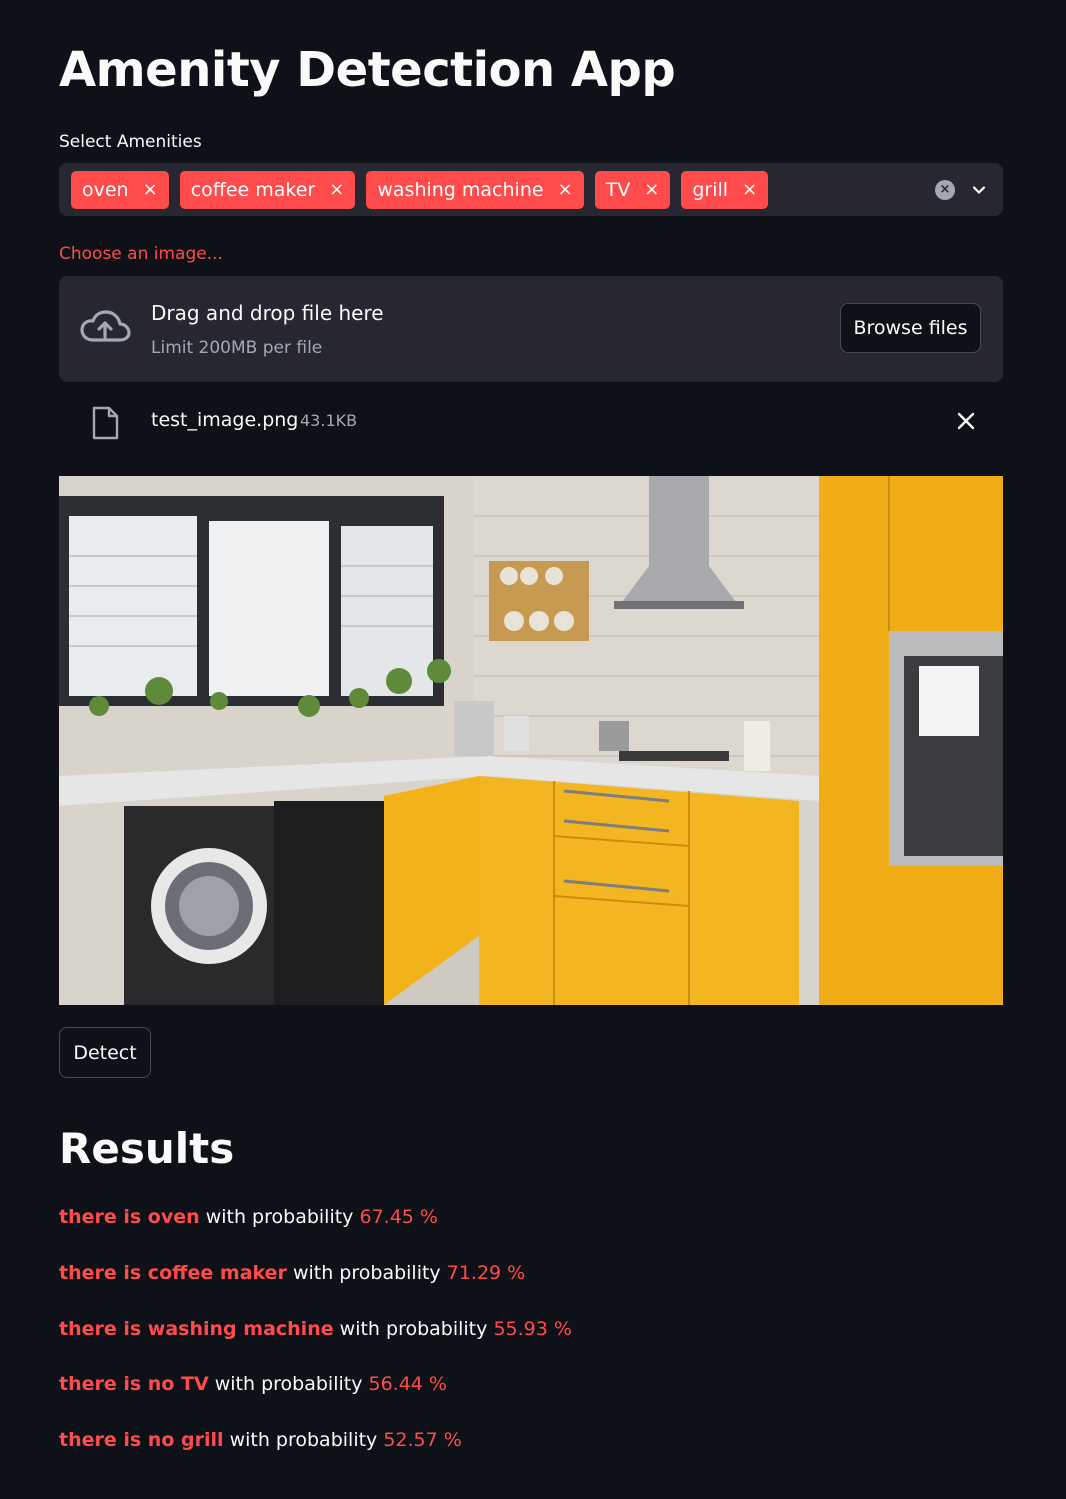 The width and height of the screenshot is (1066, 1499). What do you see at coordinates (963, 189) in the screenshot?
I see `multiselect-controls: ×` at bounding box center [963, 189].